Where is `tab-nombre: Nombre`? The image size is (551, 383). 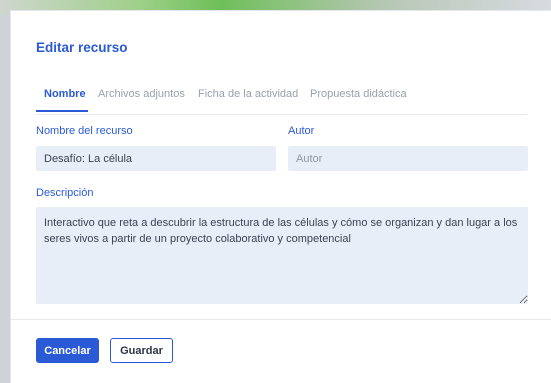
tab-nombre: Nombre is located at coordinates (65, 94).